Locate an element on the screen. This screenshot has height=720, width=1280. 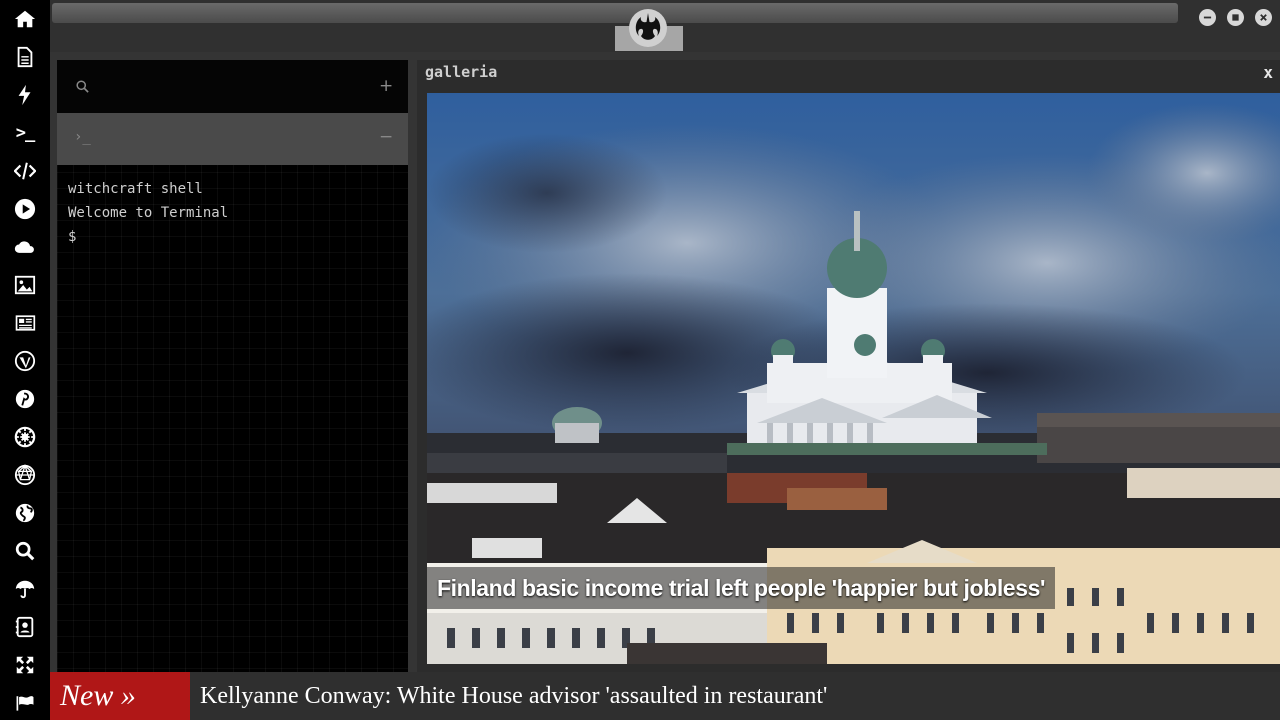
terminal-prompt: $ is located at coordinates (72, 237).